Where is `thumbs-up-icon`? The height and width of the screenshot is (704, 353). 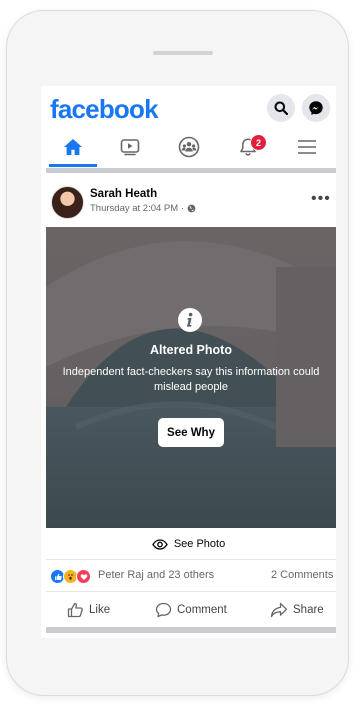 thumbs-up-icon is located at coordinates (75, 610).